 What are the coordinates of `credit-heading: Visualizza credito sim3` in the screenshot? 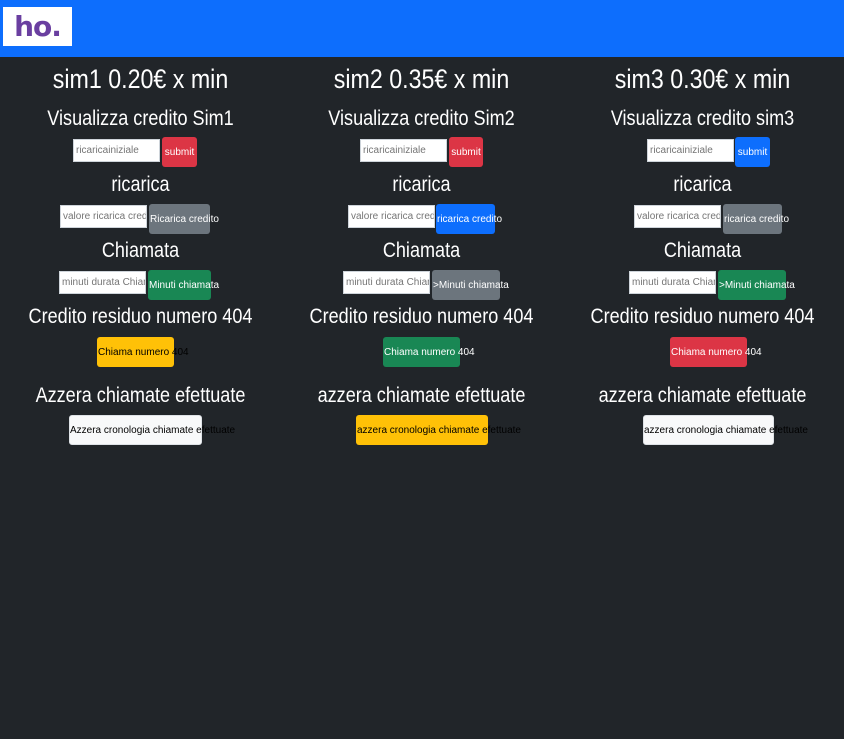 It's located at (702, 118).